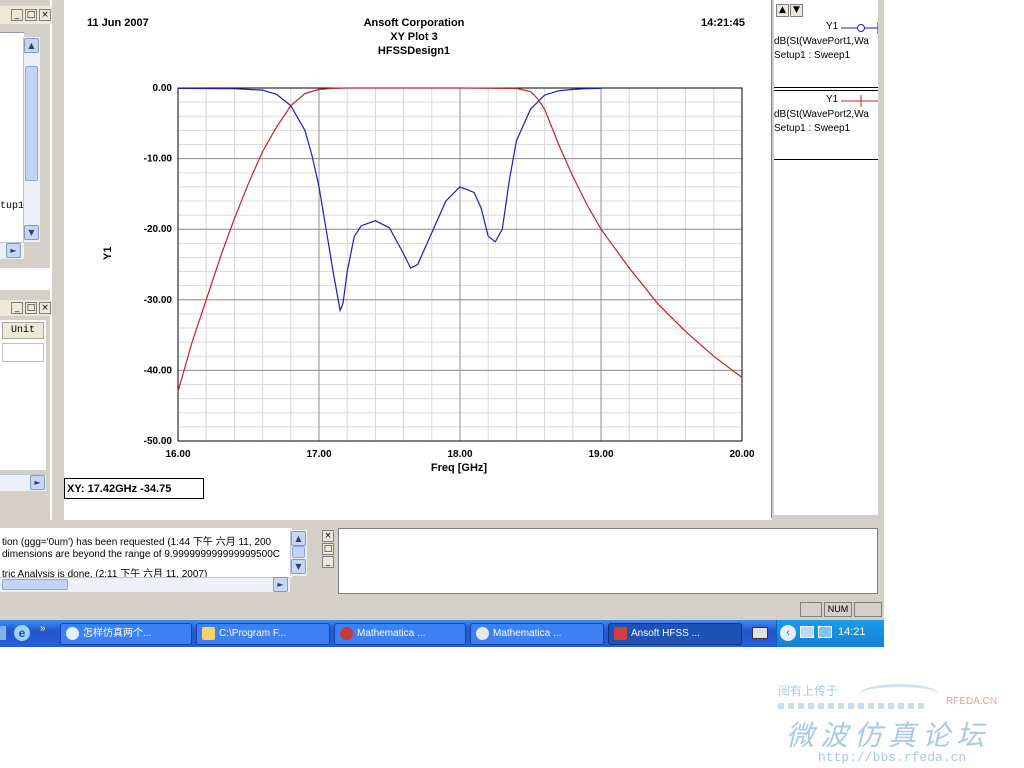 The image size is (1024, 768). I want to click on status-empty-indicator, so click(868, 609).